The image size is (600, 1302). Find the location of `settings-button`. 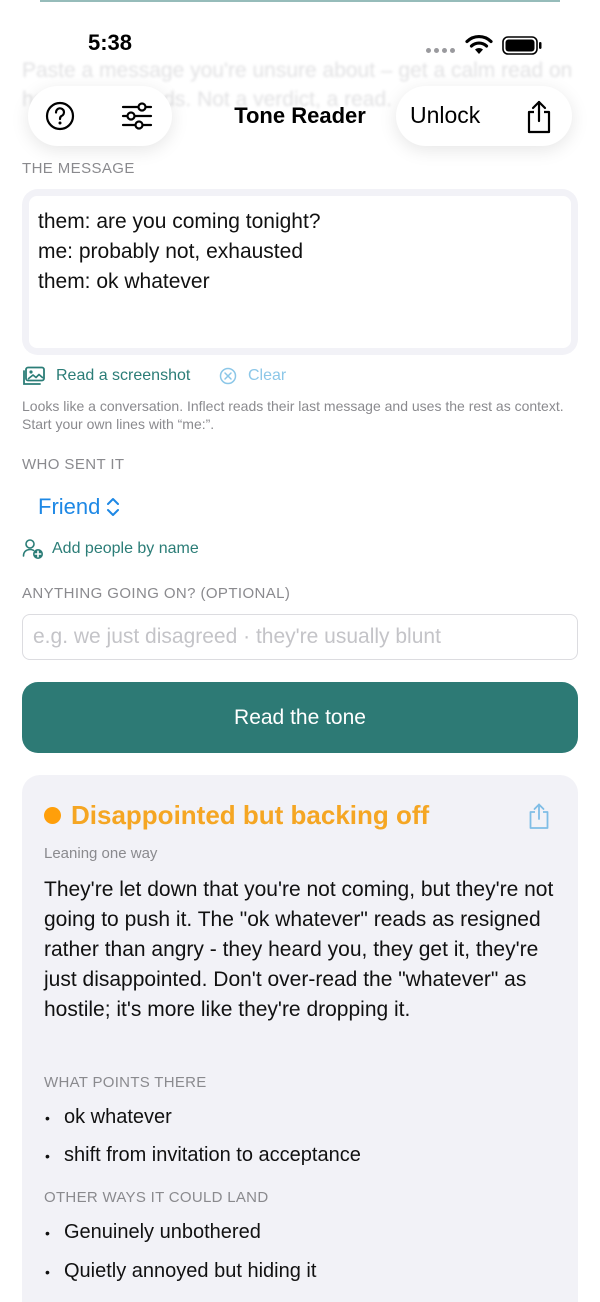

settings-button is located at coordinates (137, 116).